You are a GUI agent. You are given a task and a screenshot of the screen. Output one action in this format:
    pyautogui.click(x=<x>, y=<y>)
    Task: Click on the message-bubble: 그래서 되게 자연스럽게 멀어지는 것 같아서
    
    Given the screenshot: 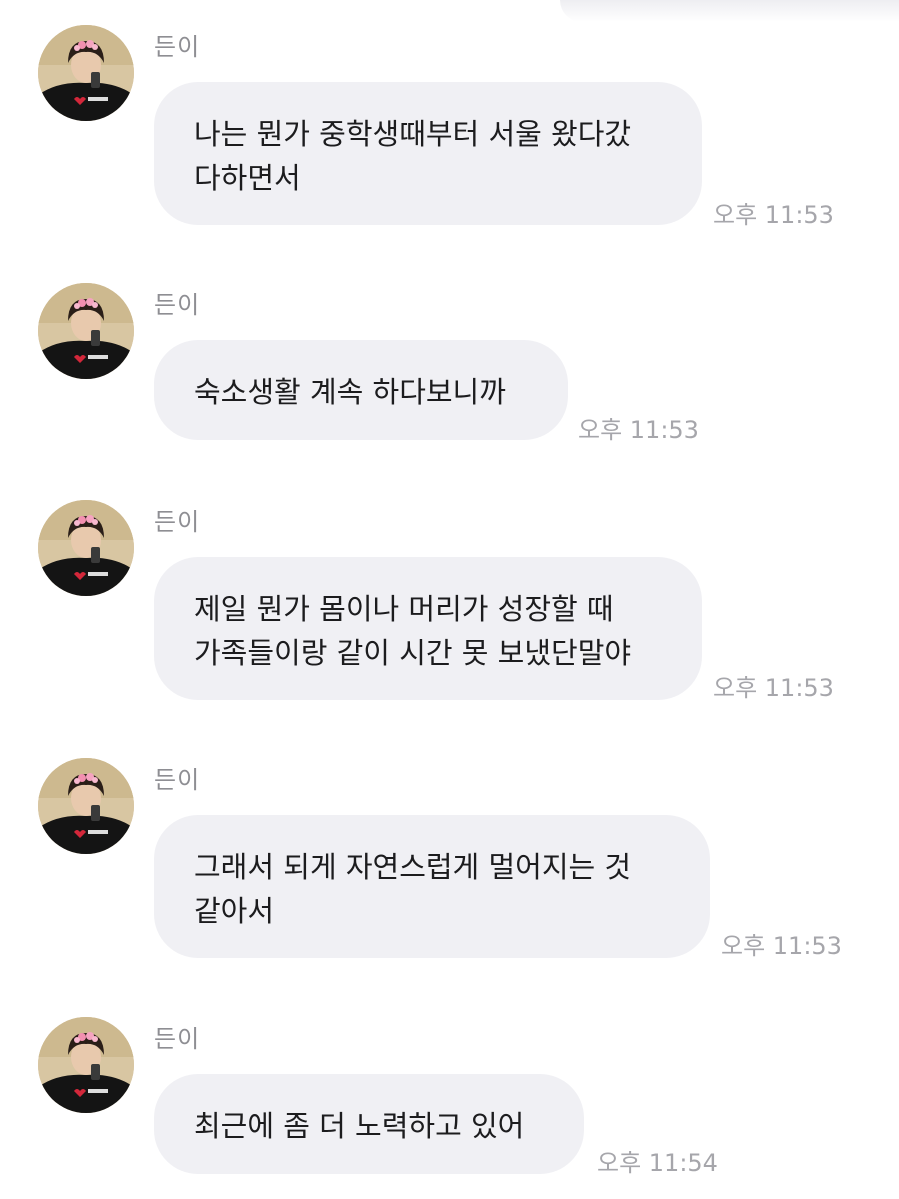 What is the action you would take?
    pyautogui.click(x=432, y=886)
    